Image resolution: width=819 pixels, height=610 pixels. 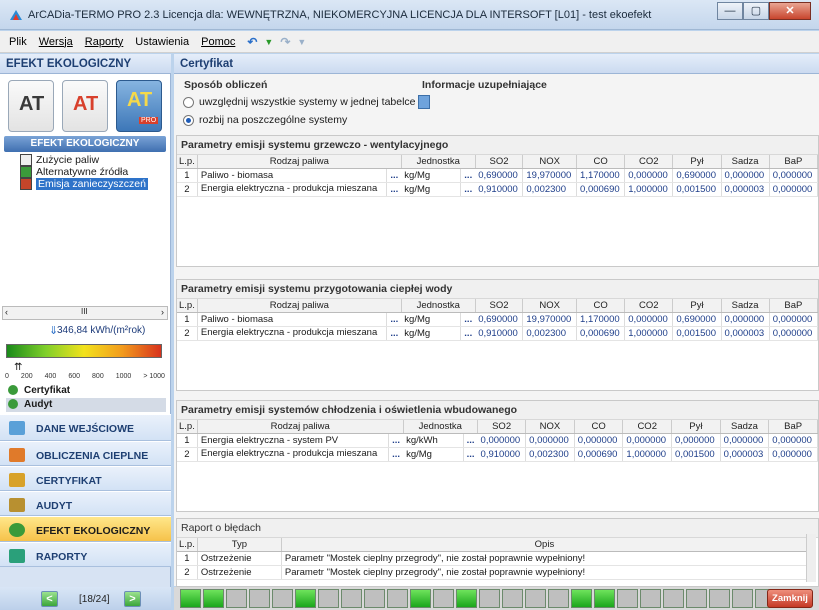 What do you see at coordinates (424, 102) in the screenshot?
I see `info-document-icon` at bounding box center [424, 102].